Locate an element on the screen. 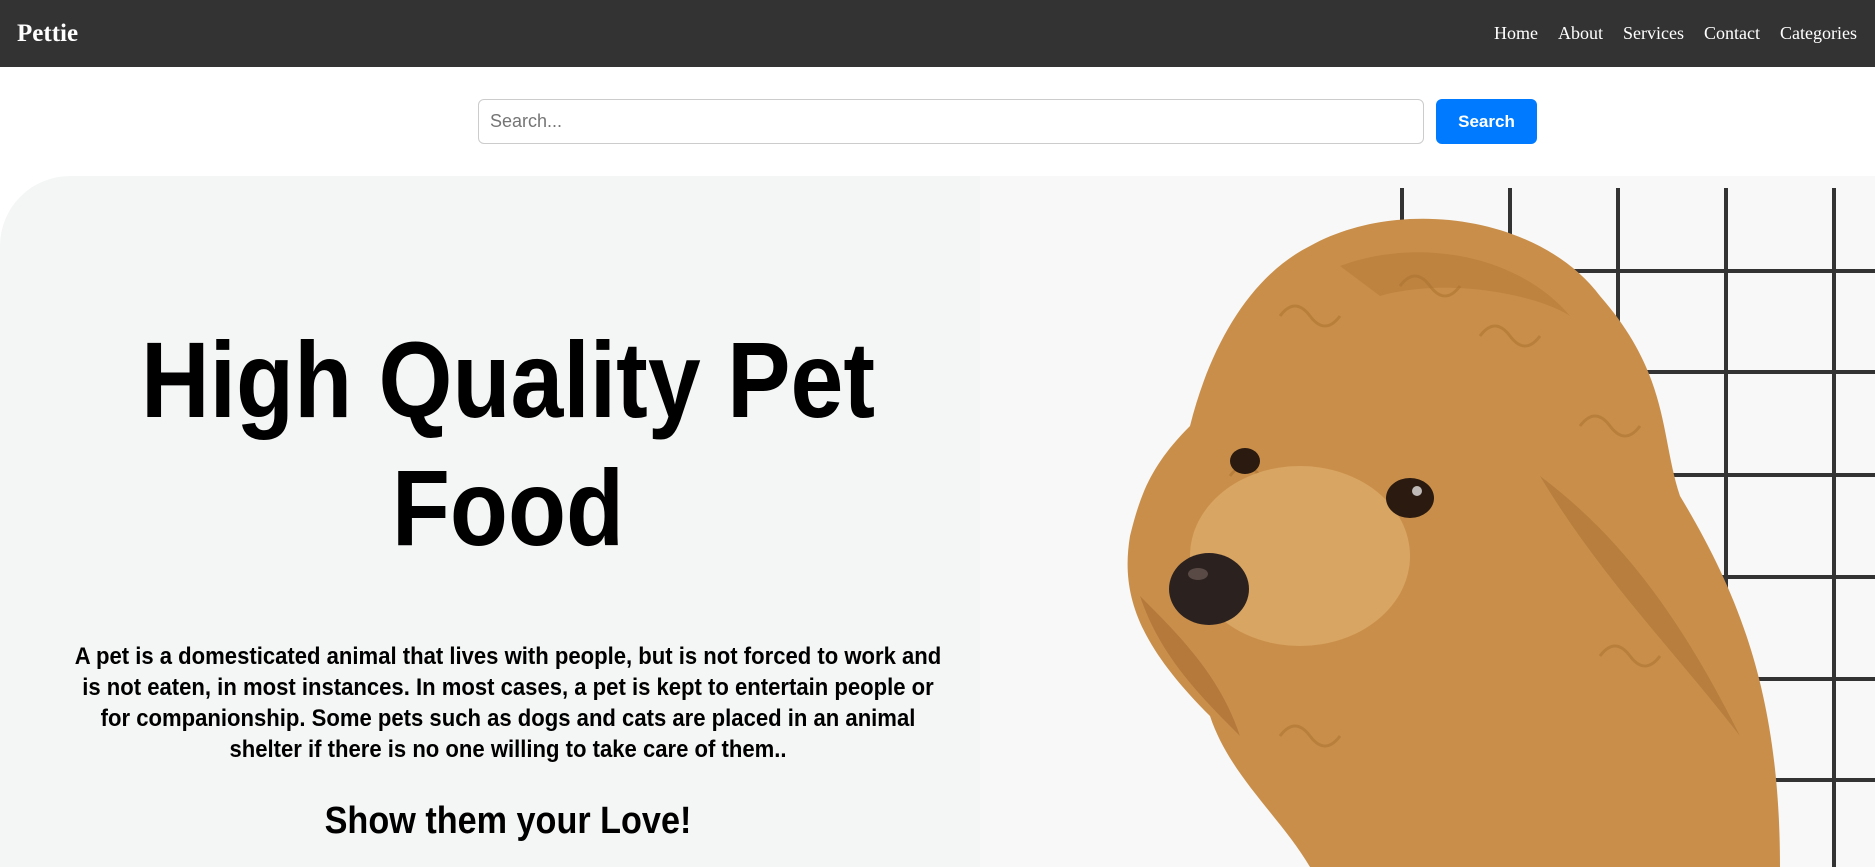 Image resolution: width=1875 pixels, height=867 pixels. dog-nose is located at coordinates (1209, 589).